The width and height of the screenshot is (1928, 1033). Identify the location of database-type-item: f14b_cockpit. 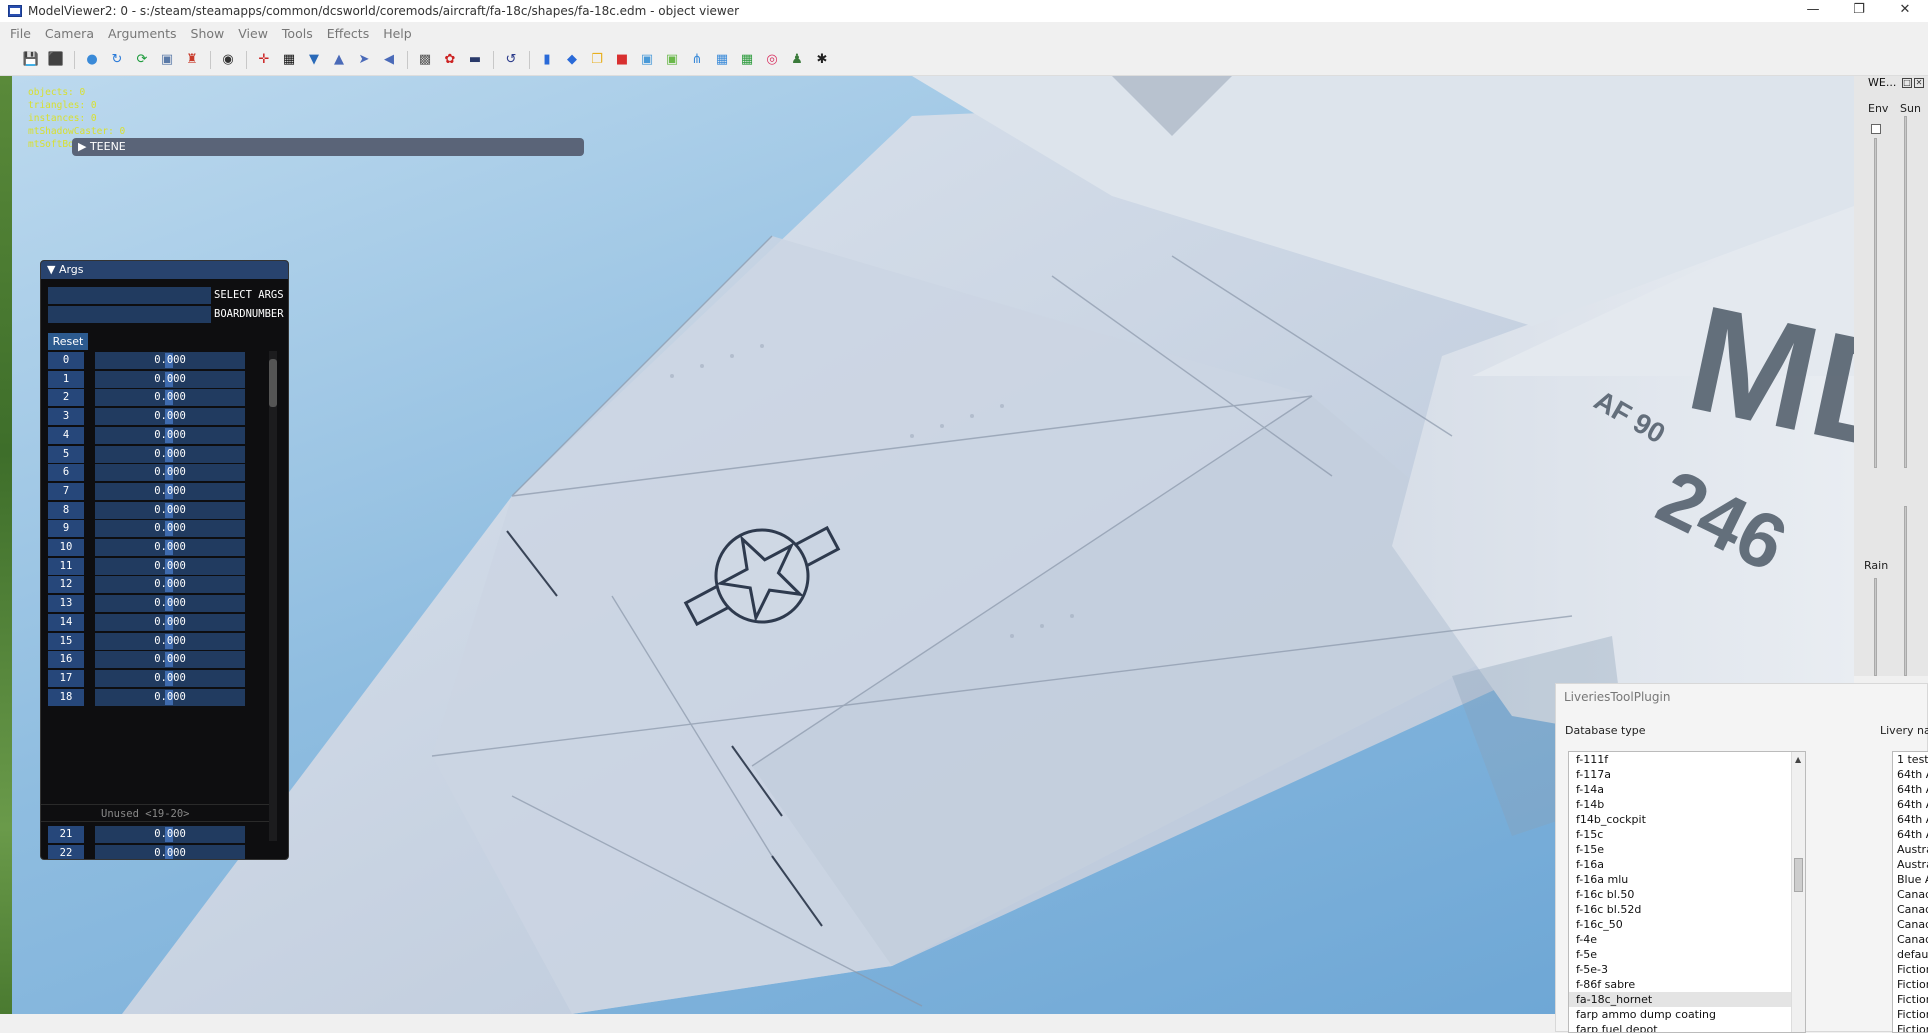
(1687, 819).